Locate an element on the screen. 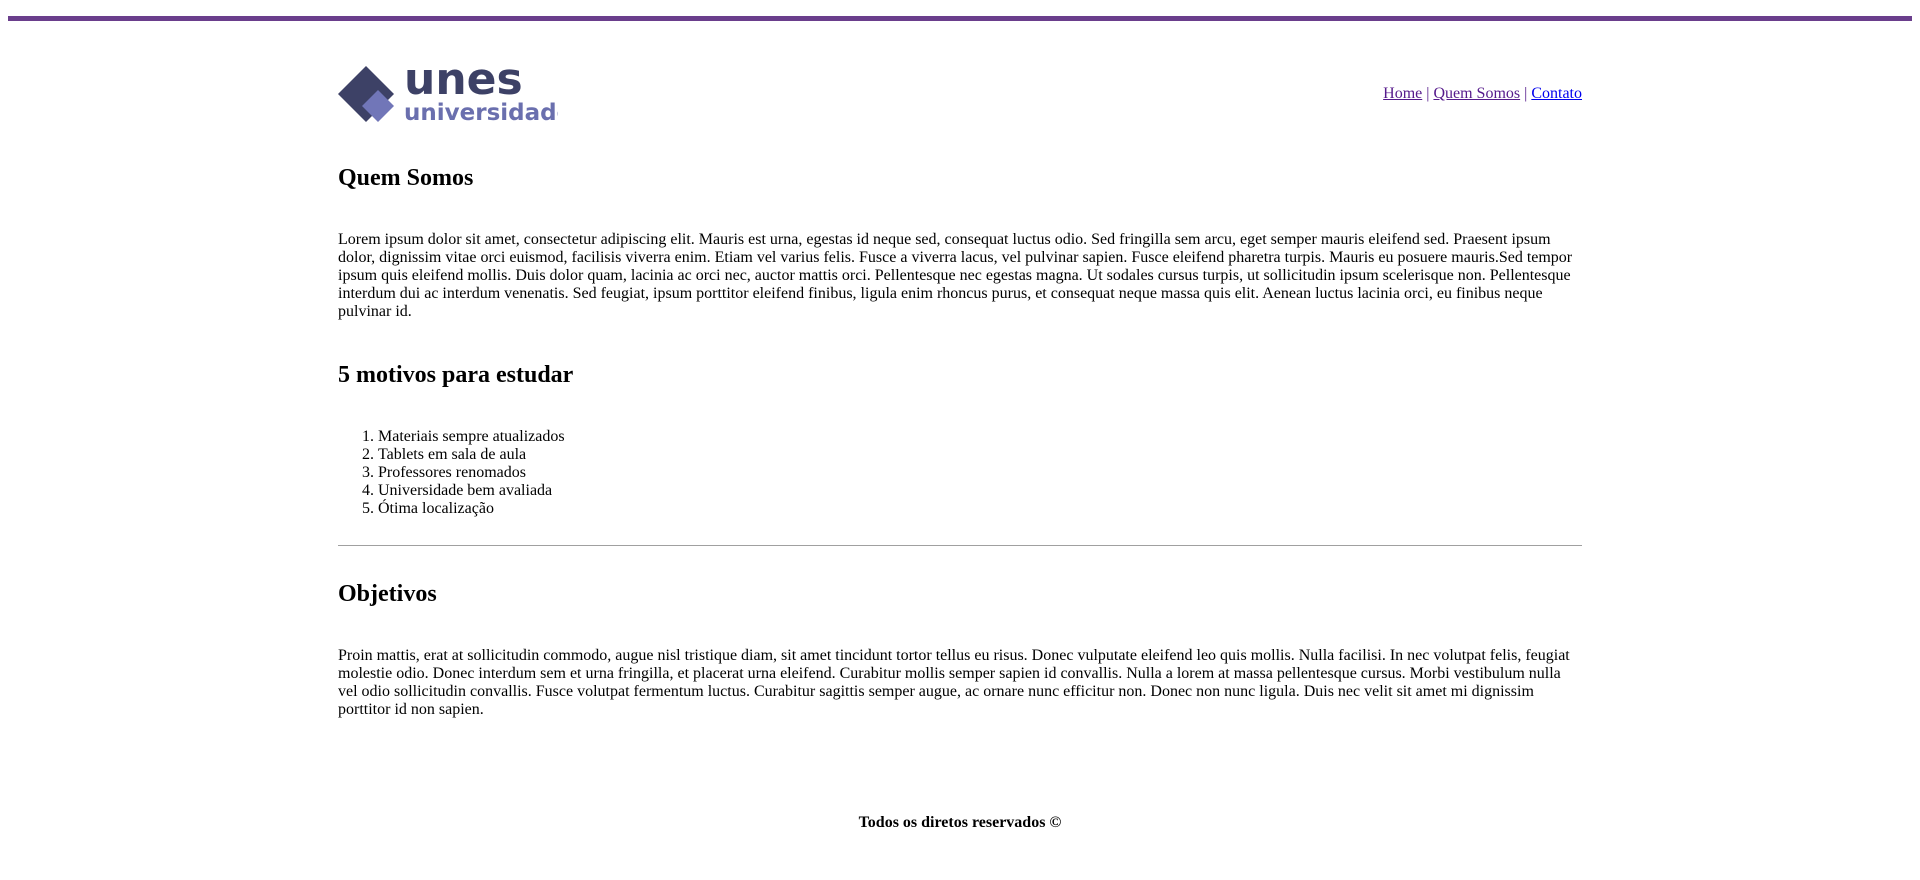  section-divider is located at coordinates (960, 545).